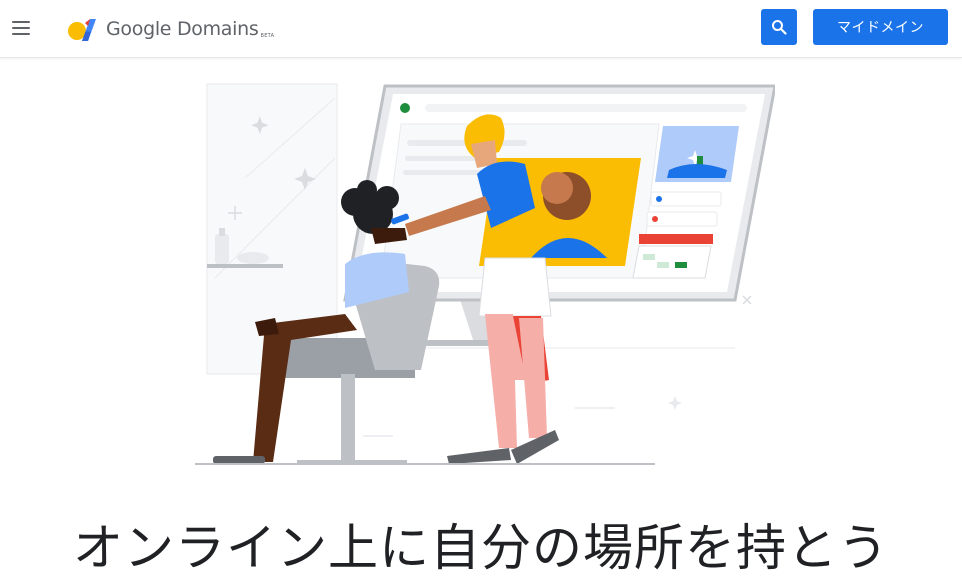 The height and width of the screenshot is (584, 962). I want to click on search-icon, so click(779, 27).